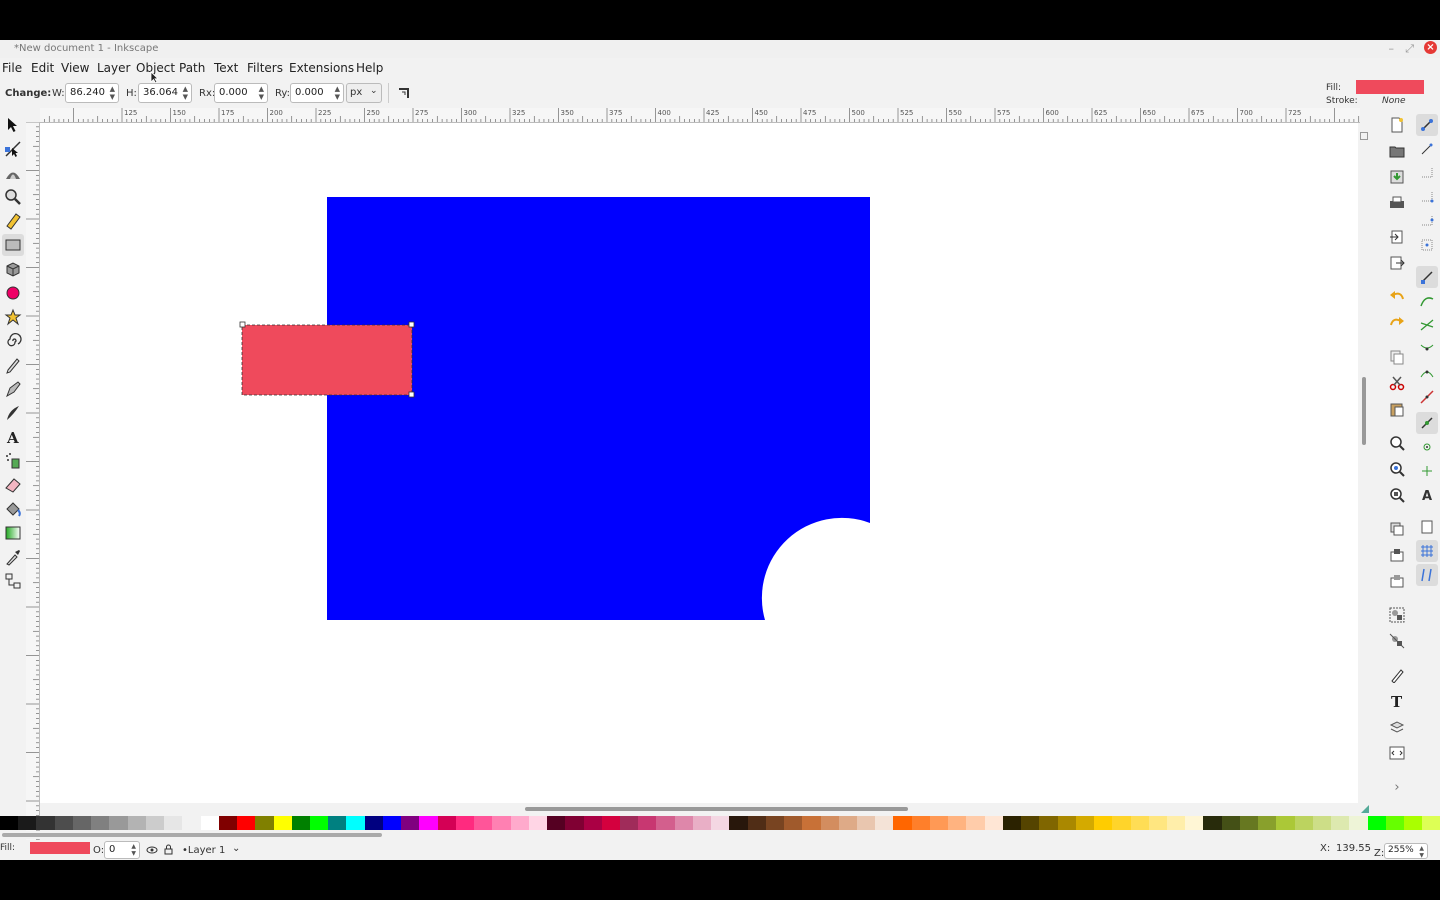 The height and width of the screenshot is (900, 1440). I want to click on node-tool-icon, so click(13, 149).